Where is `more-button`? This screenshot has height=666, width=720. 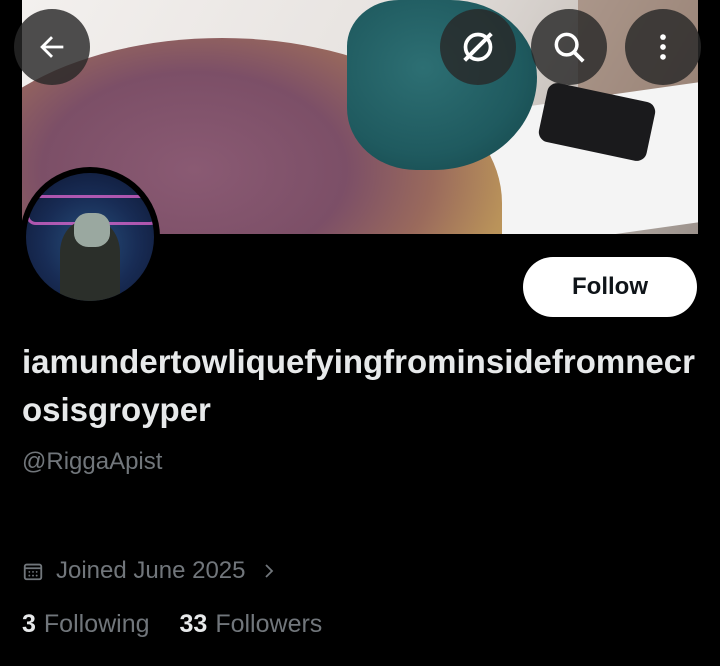 more-button is located at coordinates (663, 47).